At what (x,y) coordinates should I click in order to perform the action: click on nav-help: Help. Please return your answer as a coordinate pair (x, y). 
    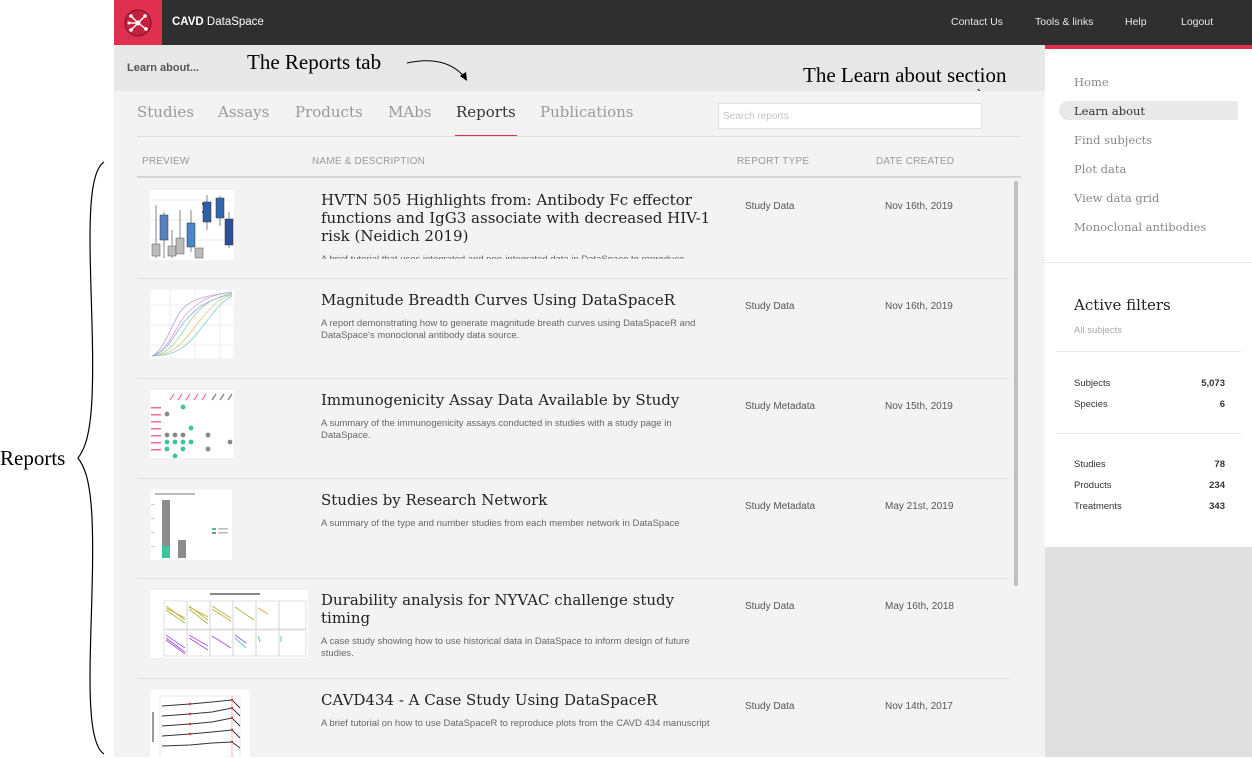
    Looking at the image, I should click on (1136, 22).